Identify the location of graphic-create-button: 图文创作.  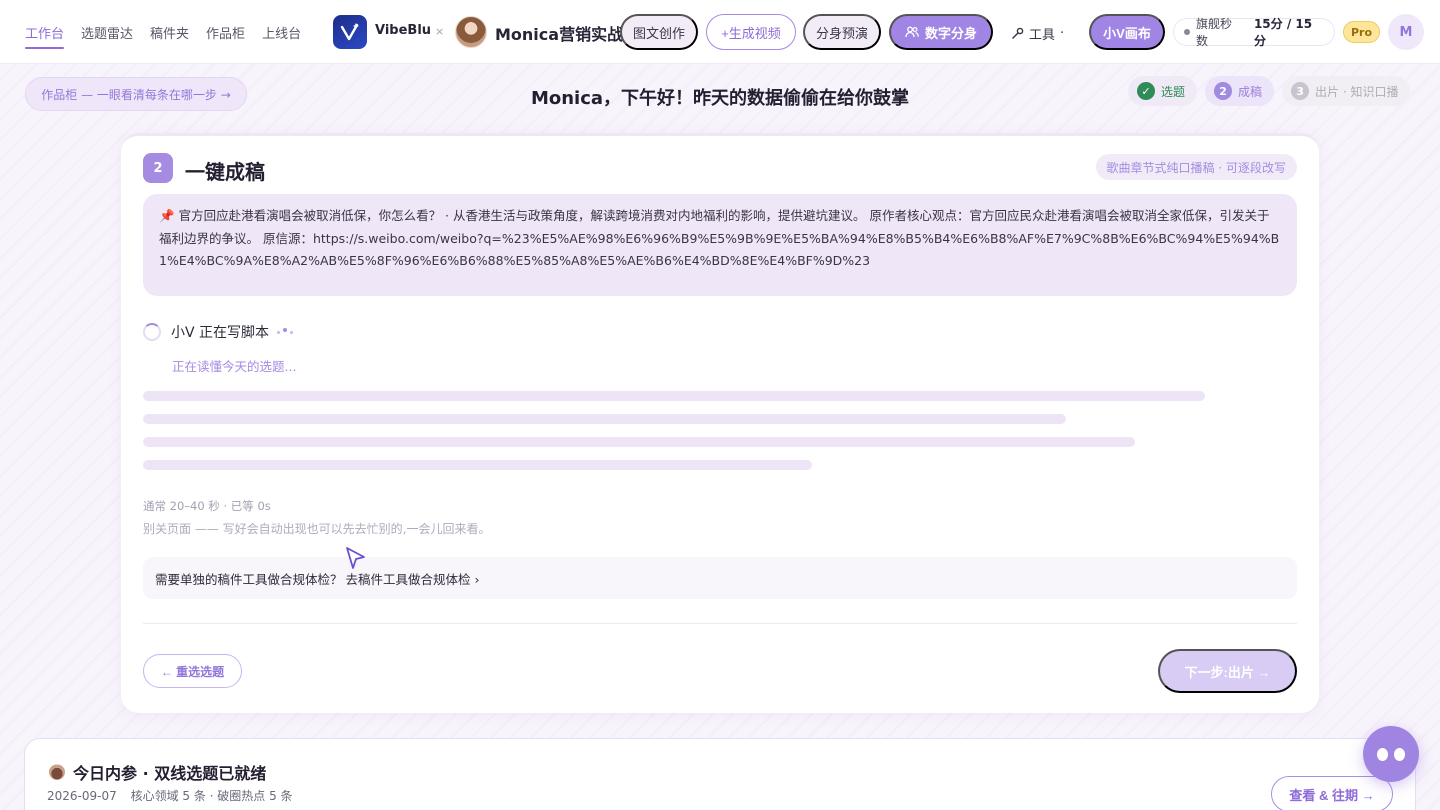
(659, 32).